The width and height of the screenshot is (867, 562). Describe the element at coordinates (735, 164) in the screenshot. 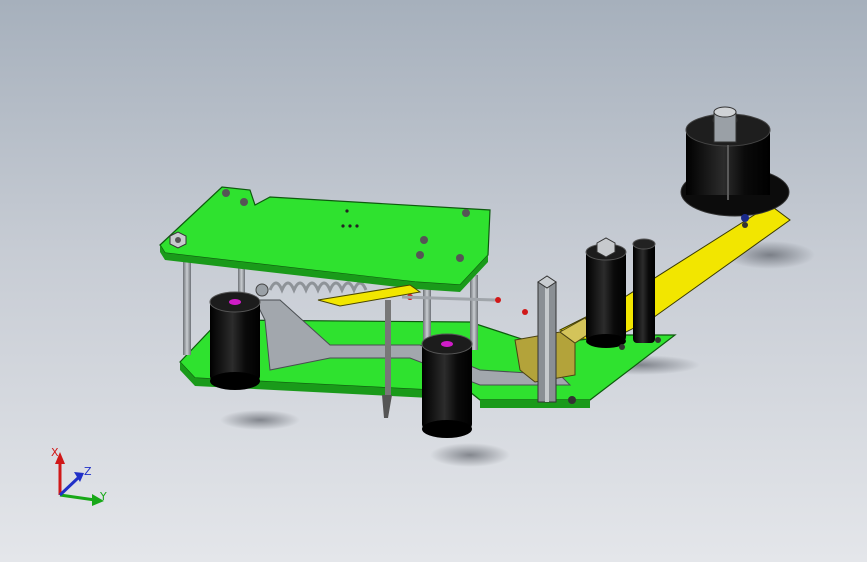

I see `end-pulley` at that location.